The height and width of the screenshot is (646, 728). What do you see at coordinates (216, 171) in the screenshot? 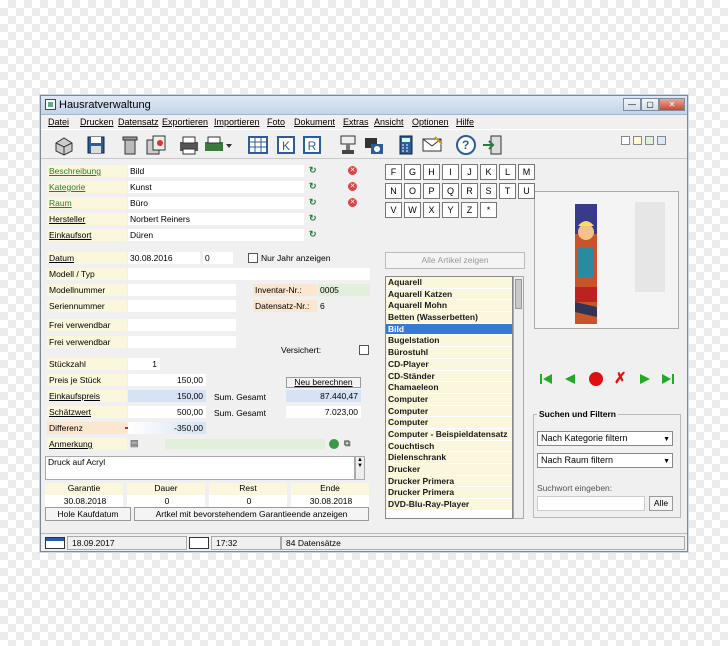
I see `field-beschreibung: Bild` at bounding box center [216, 171].